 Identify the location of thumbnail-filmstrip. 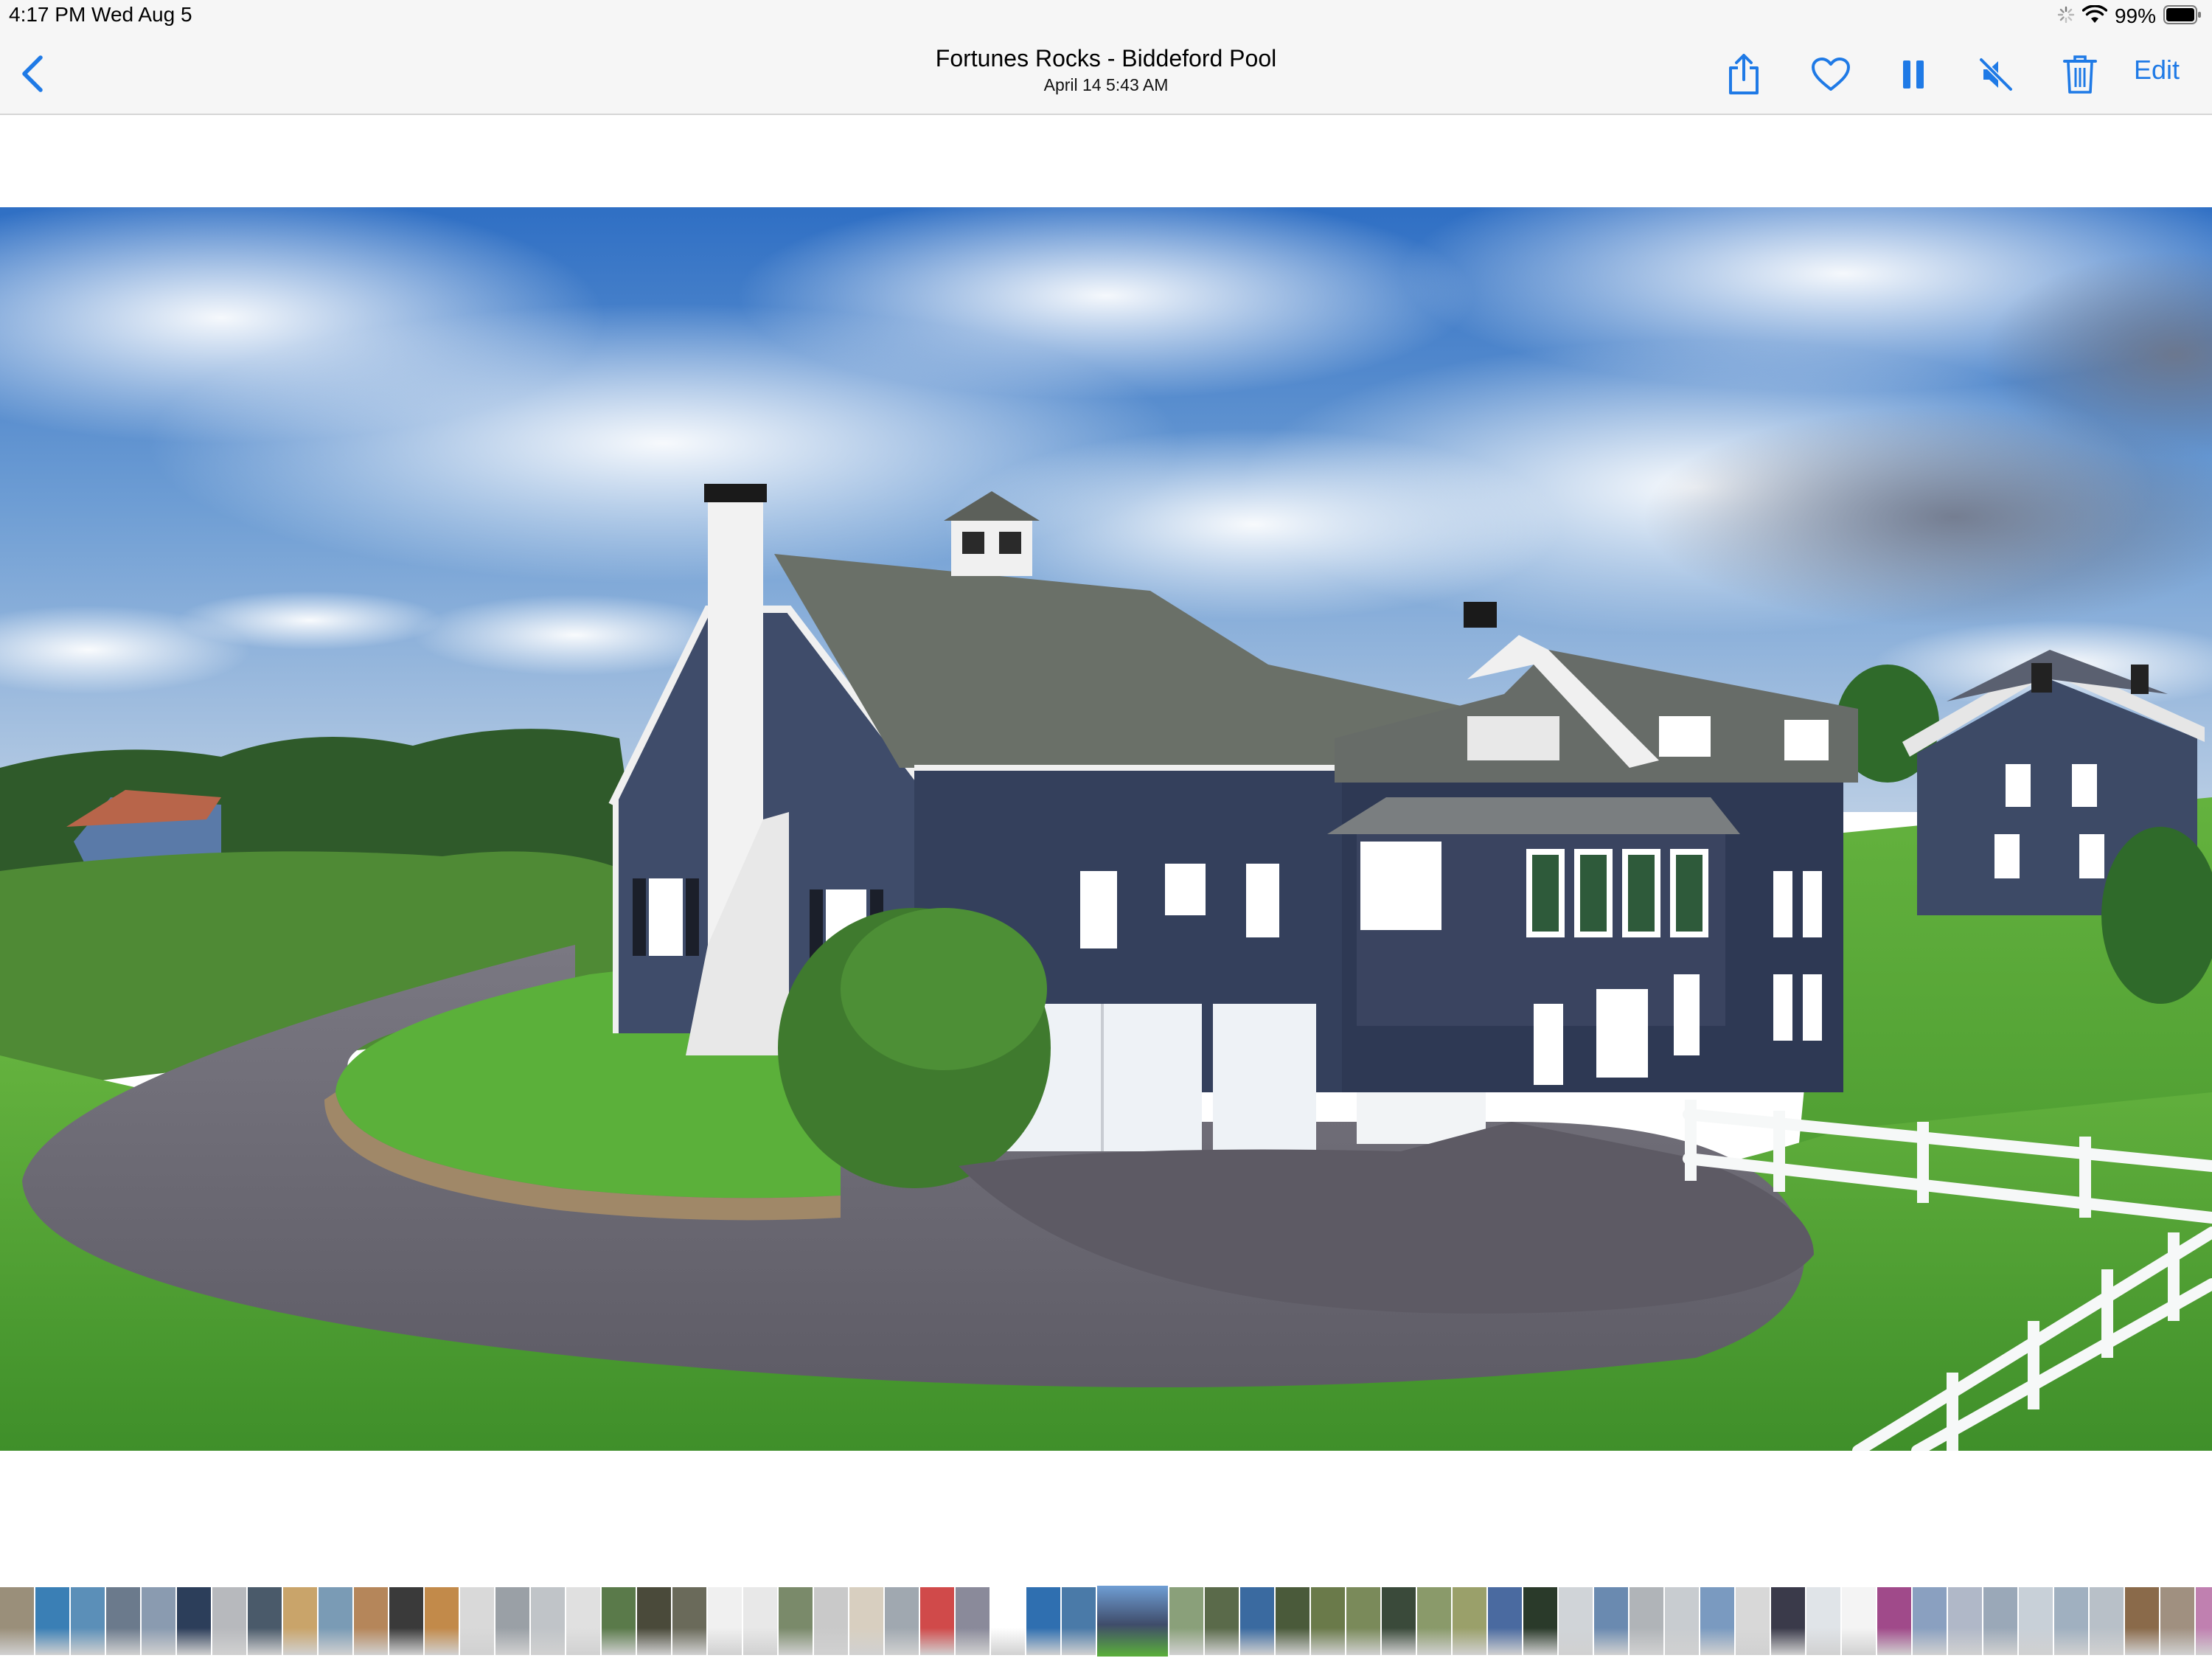
(1106, 1621).